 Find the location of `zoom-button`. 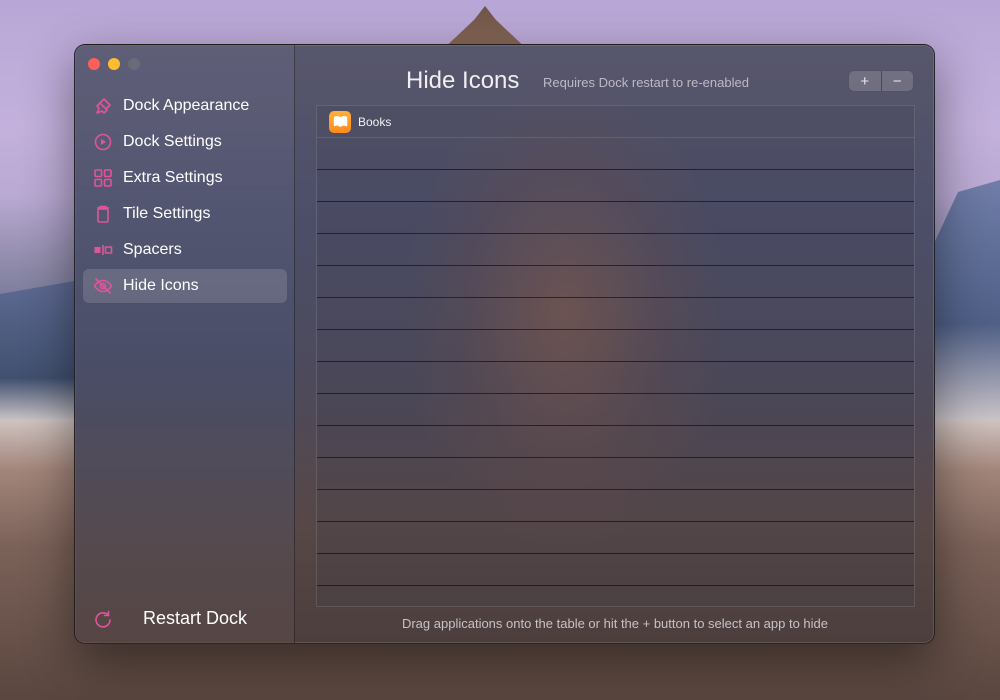

zoom-button is located at coordinates (134, 64).